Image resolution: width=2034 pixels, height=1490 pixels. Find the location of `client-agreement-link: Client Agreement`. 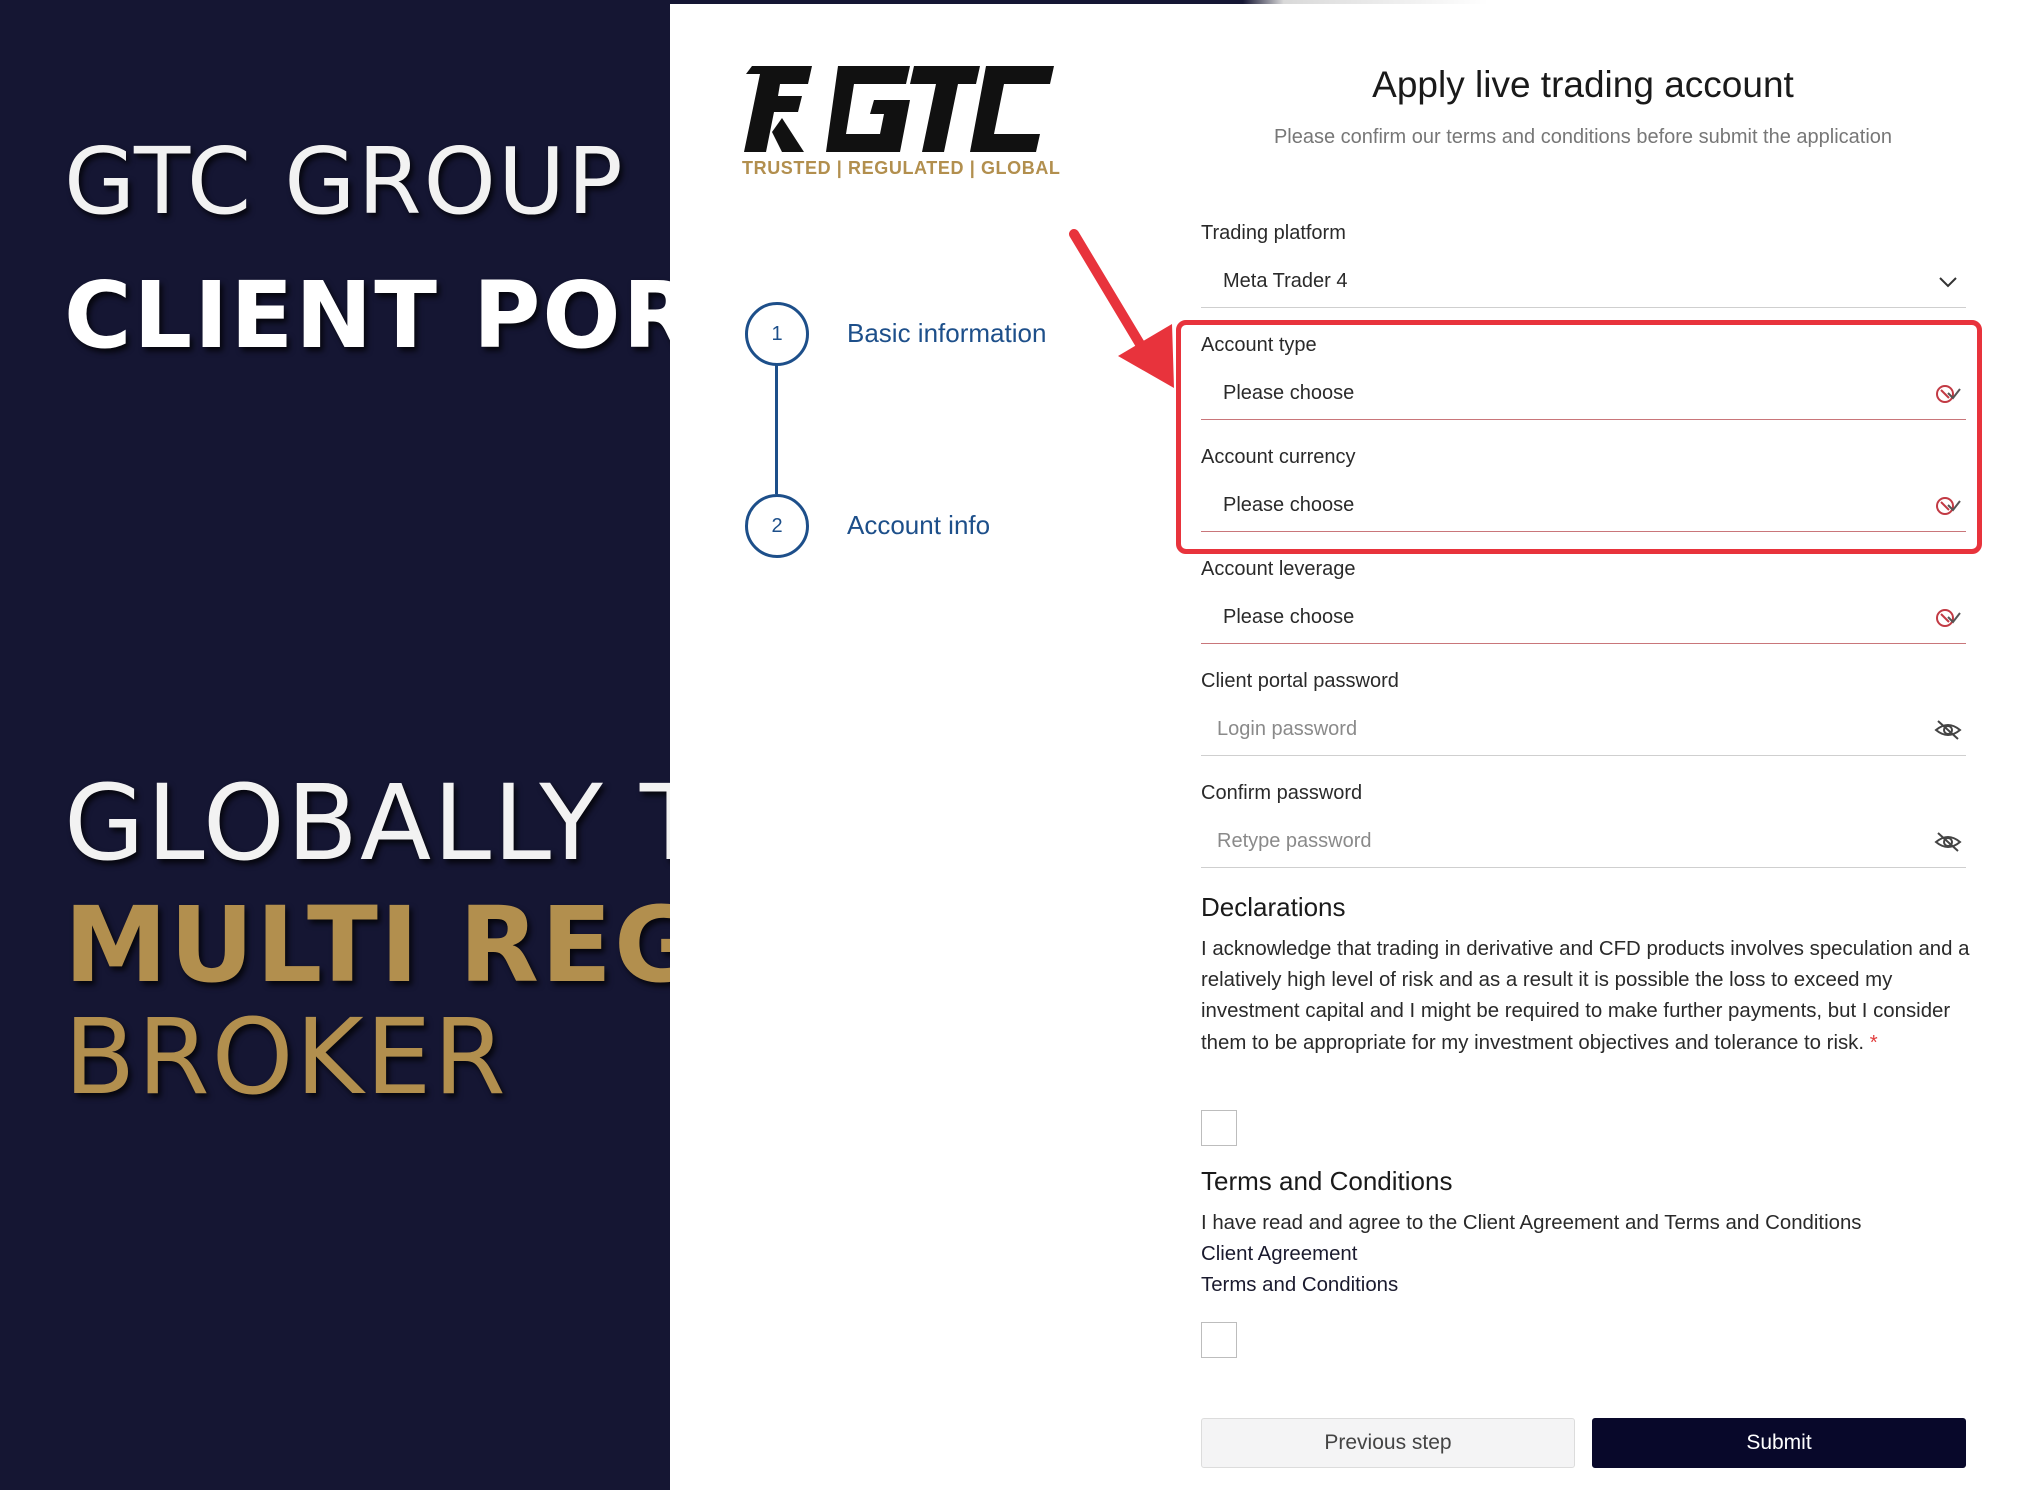

client-agreement-link: Client Agreement is located at coordinates (1279, 1254).